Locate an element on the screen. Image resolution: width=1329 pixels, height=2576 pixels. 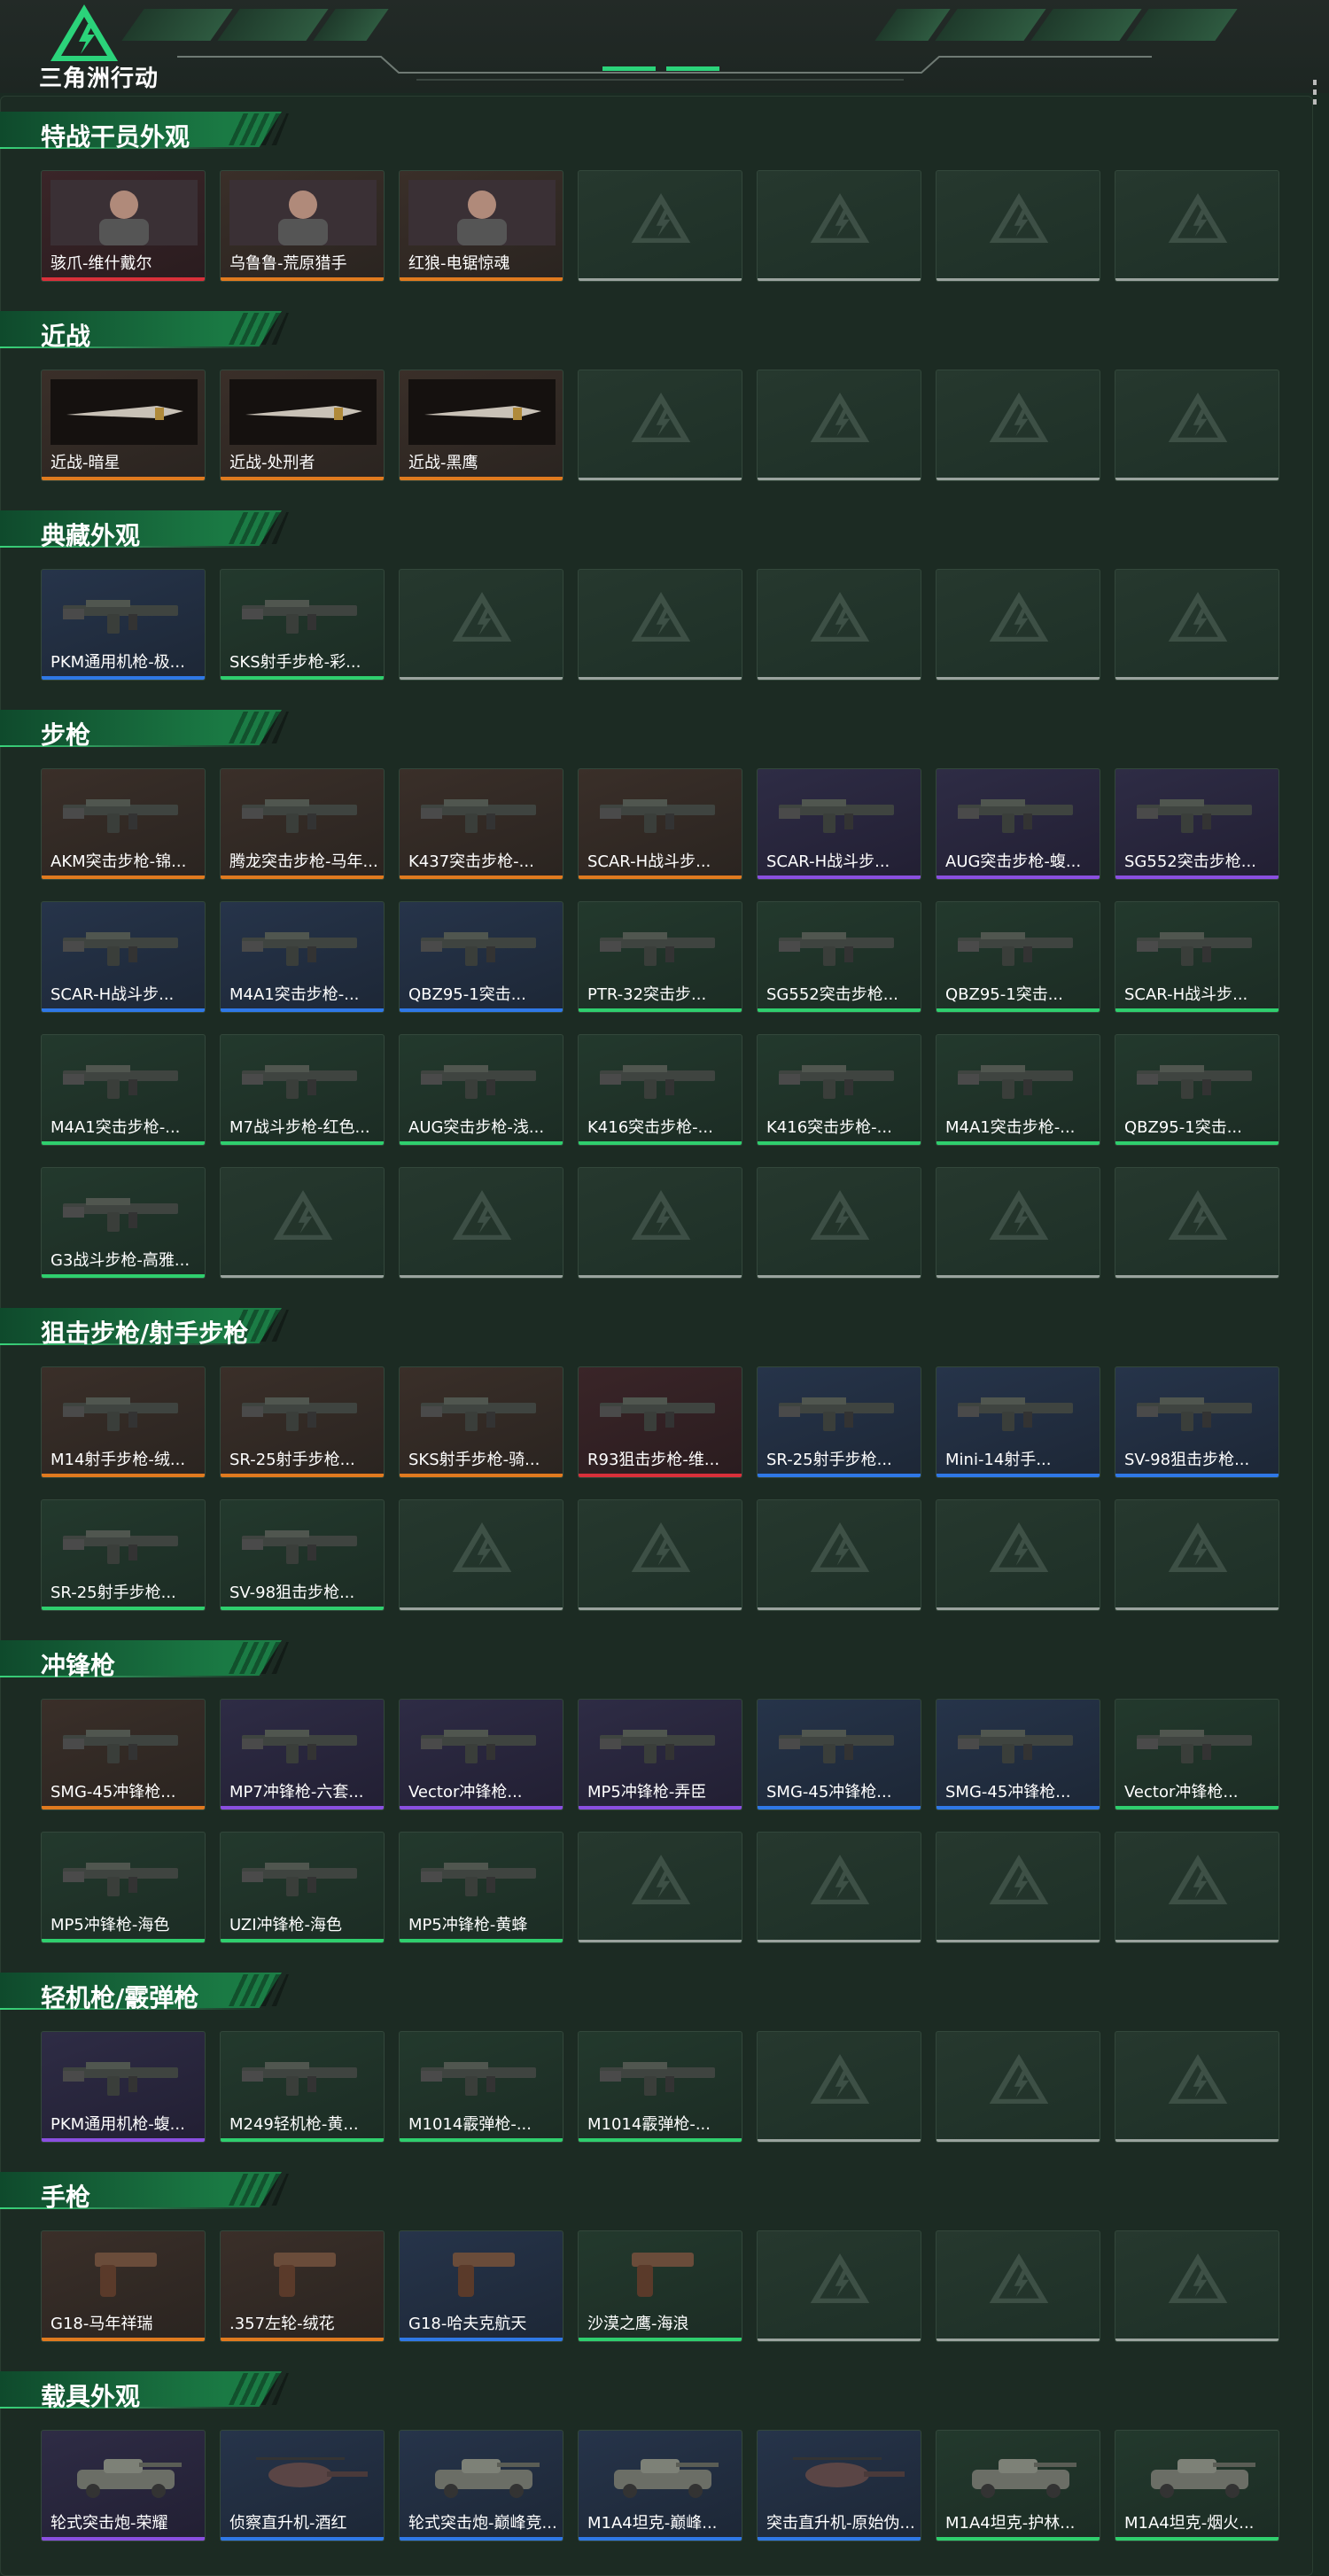
item-card: MP5冲锋枪-弄臣 is located at coordinates (660, 1755).